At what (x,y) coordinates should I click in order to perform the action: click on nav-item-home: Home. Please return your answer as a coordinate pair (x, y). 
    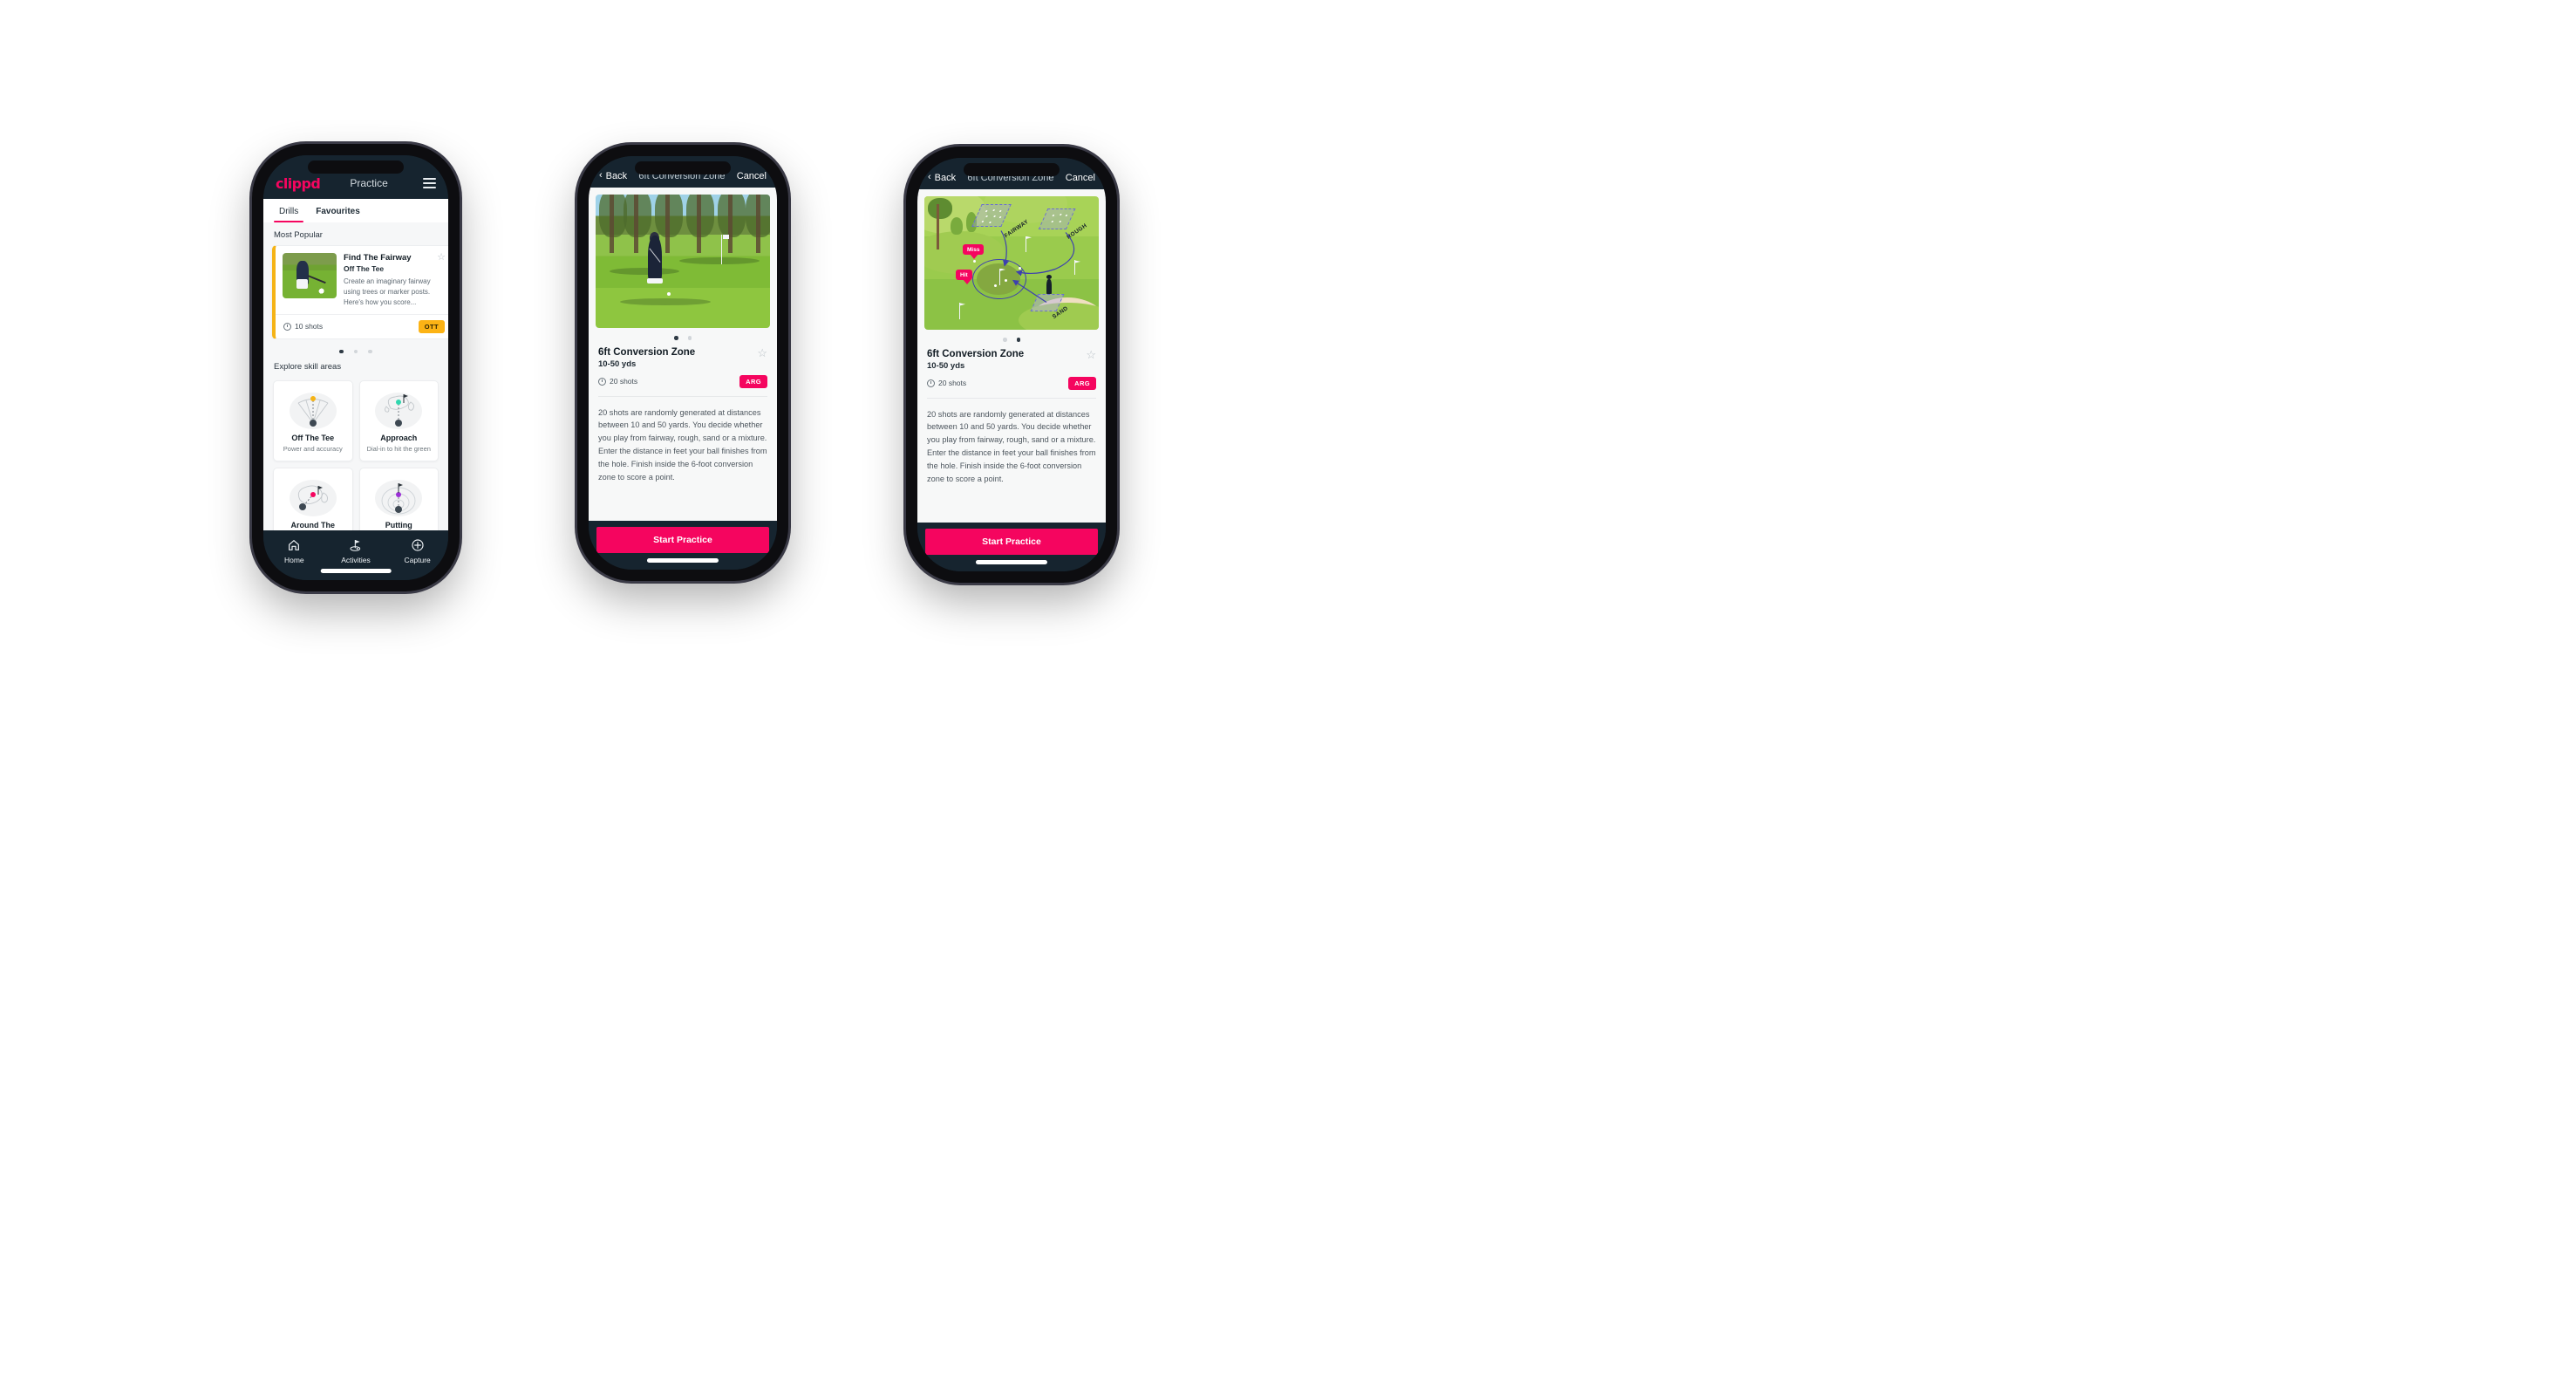
    Looking at the image, I should click on (294, 551).